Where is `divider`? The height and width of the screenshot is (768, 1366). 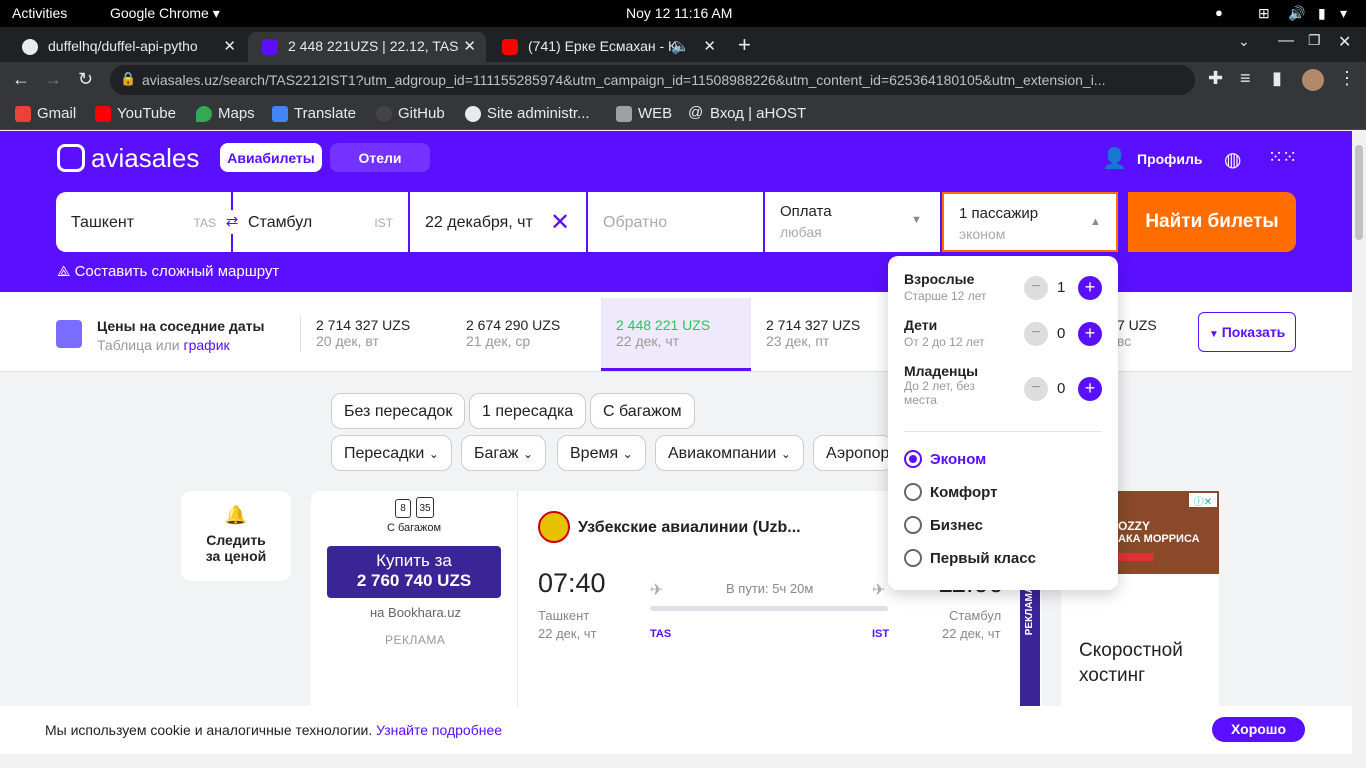
divider is located at coordinates (300, 334).